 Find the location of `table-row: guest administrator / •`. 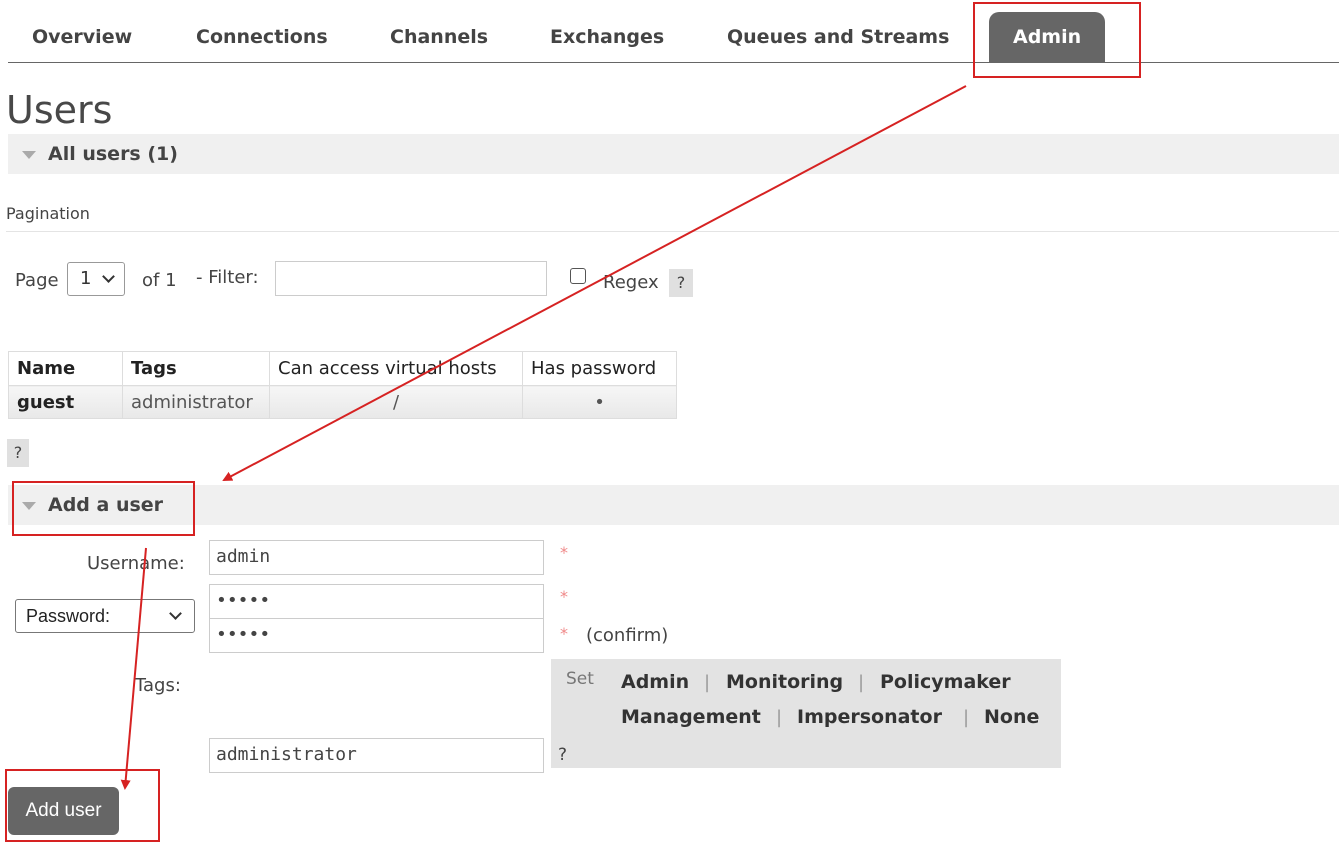

table-row: guest administrator / • is located at coordinates (342, 402).